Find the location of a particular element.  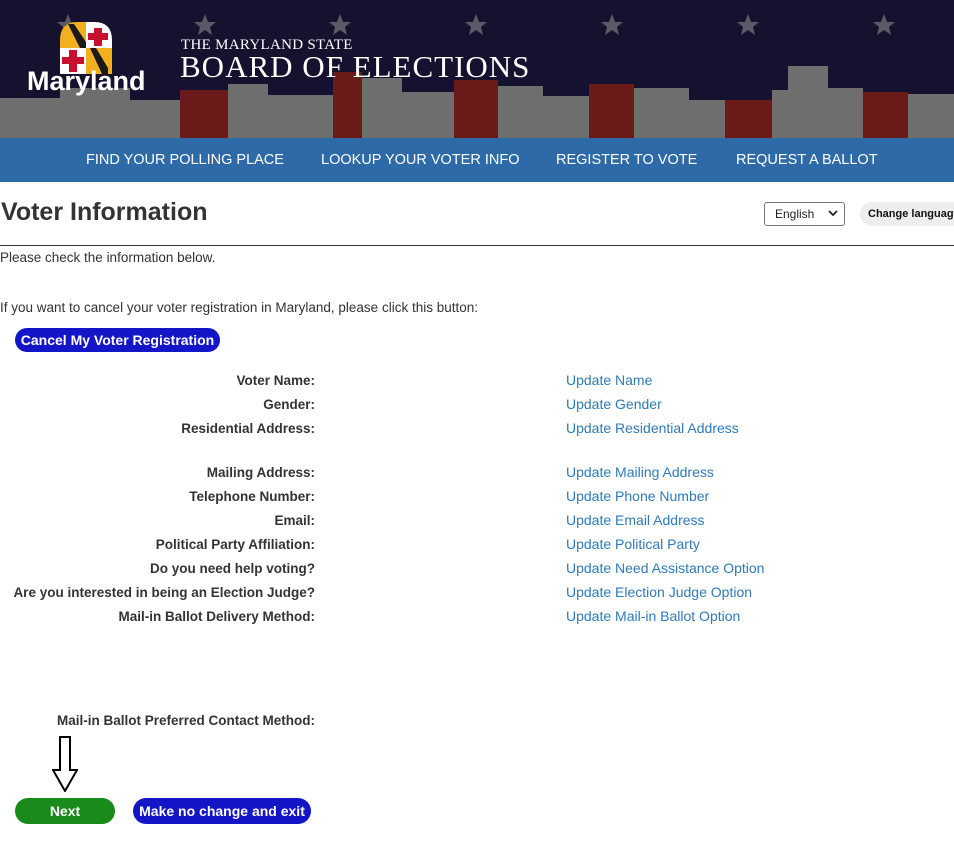

maryland-logo-text: Maryland is located at coordinates (86, 81).